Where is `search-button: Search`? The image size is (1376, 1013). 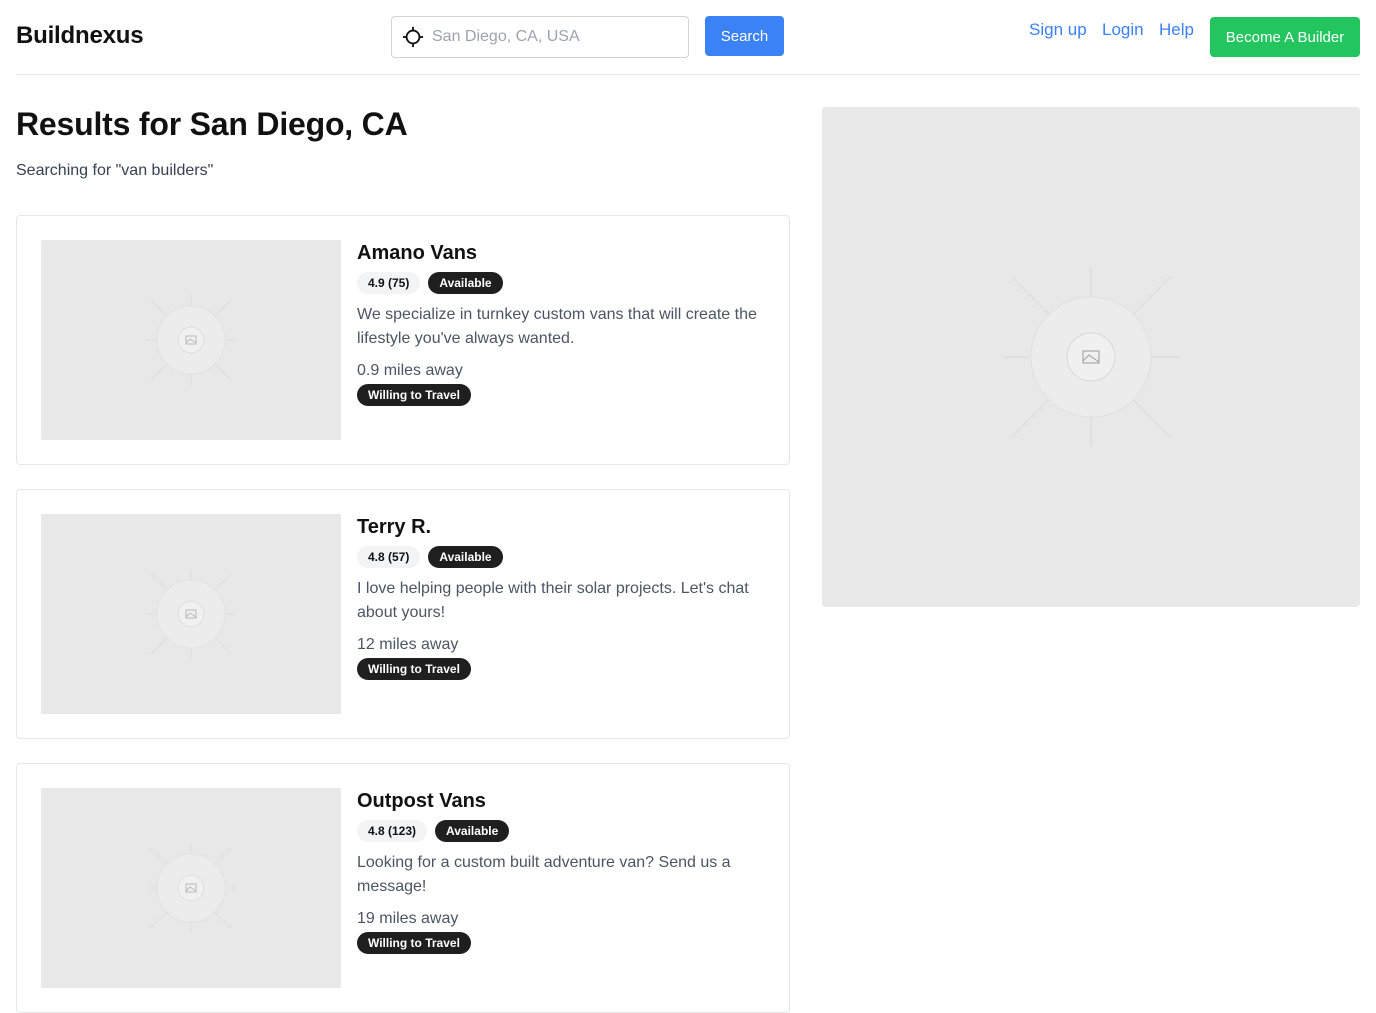 search-button: Search is located at coordinates (744, 36).